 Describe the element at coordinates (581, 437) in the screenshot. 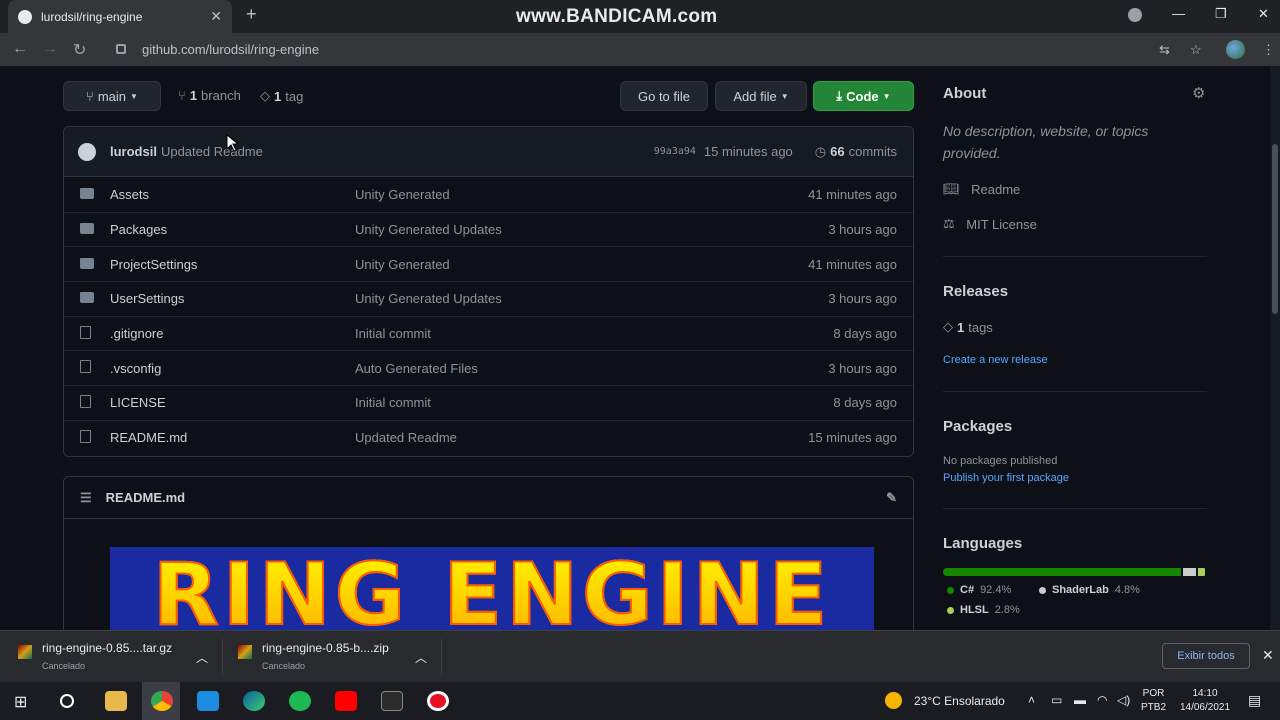

I see `commit-message-link: Updated Readme` at that location.